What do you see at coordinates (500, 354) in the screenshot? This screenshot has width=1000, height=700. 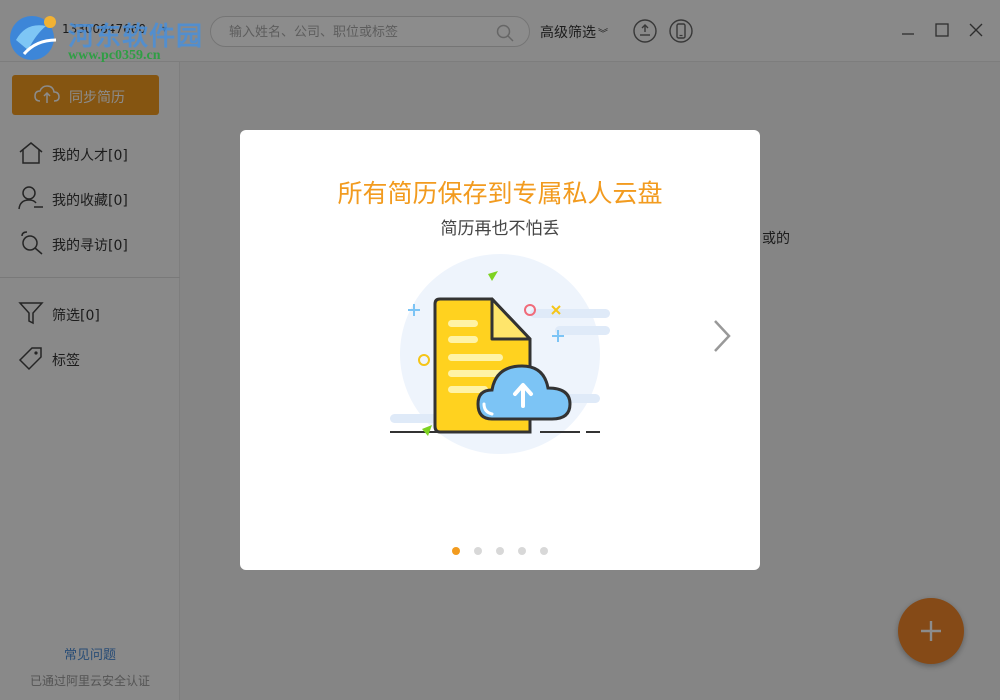 I see `cloud-document-illustration` at bounding box center [500, 354].